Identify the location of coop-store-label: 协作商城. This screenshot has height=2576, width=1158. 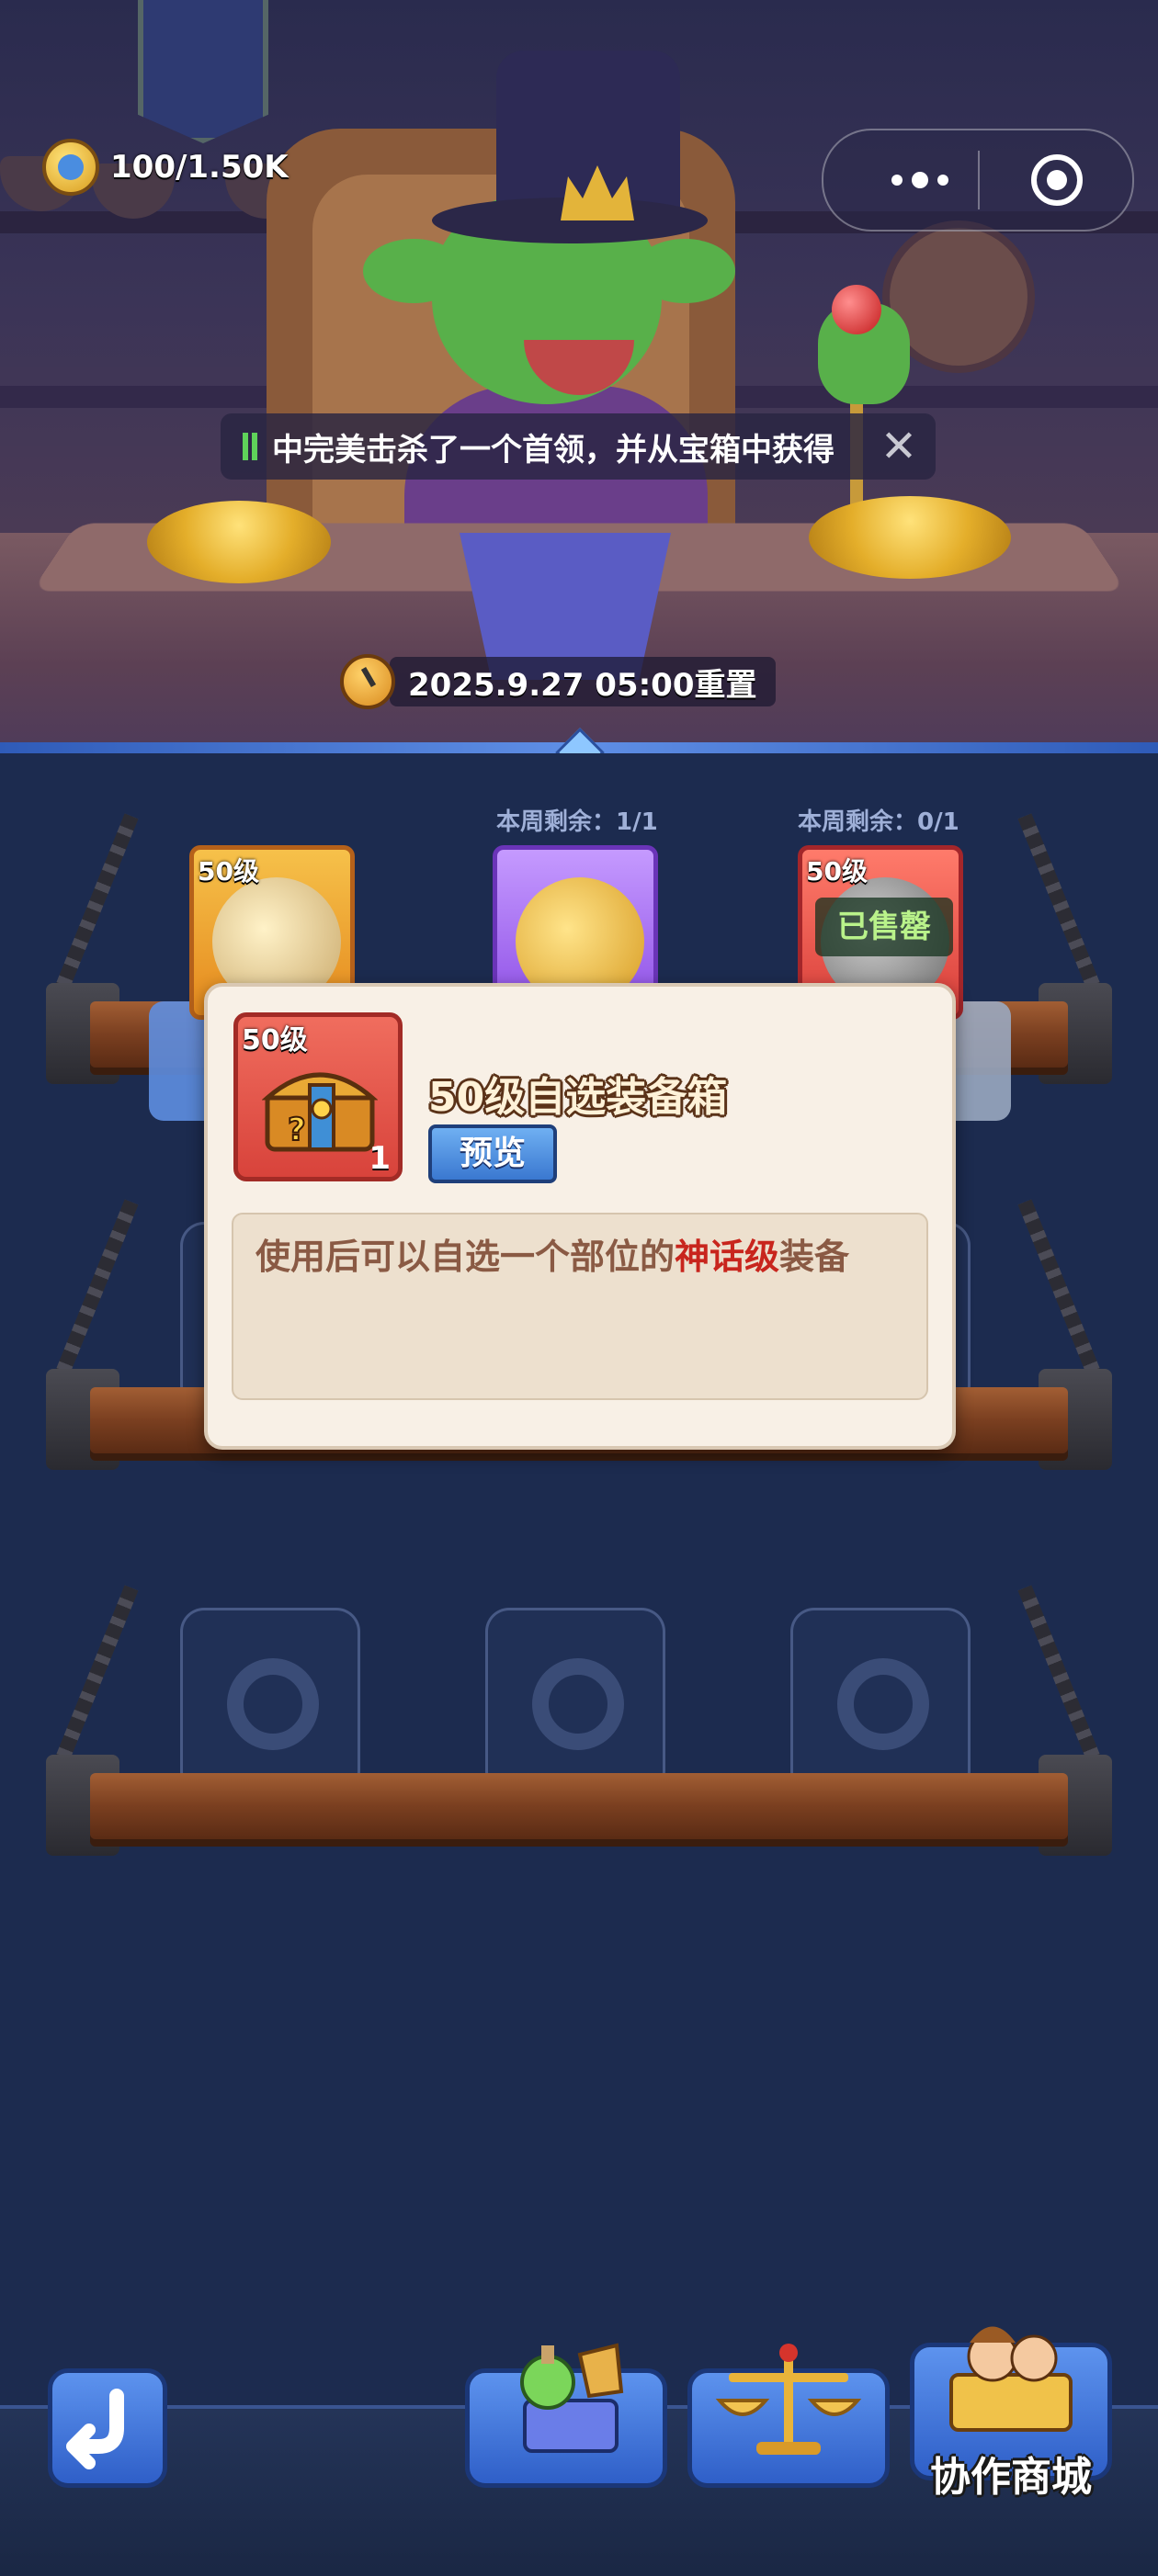
(1011, 2477).